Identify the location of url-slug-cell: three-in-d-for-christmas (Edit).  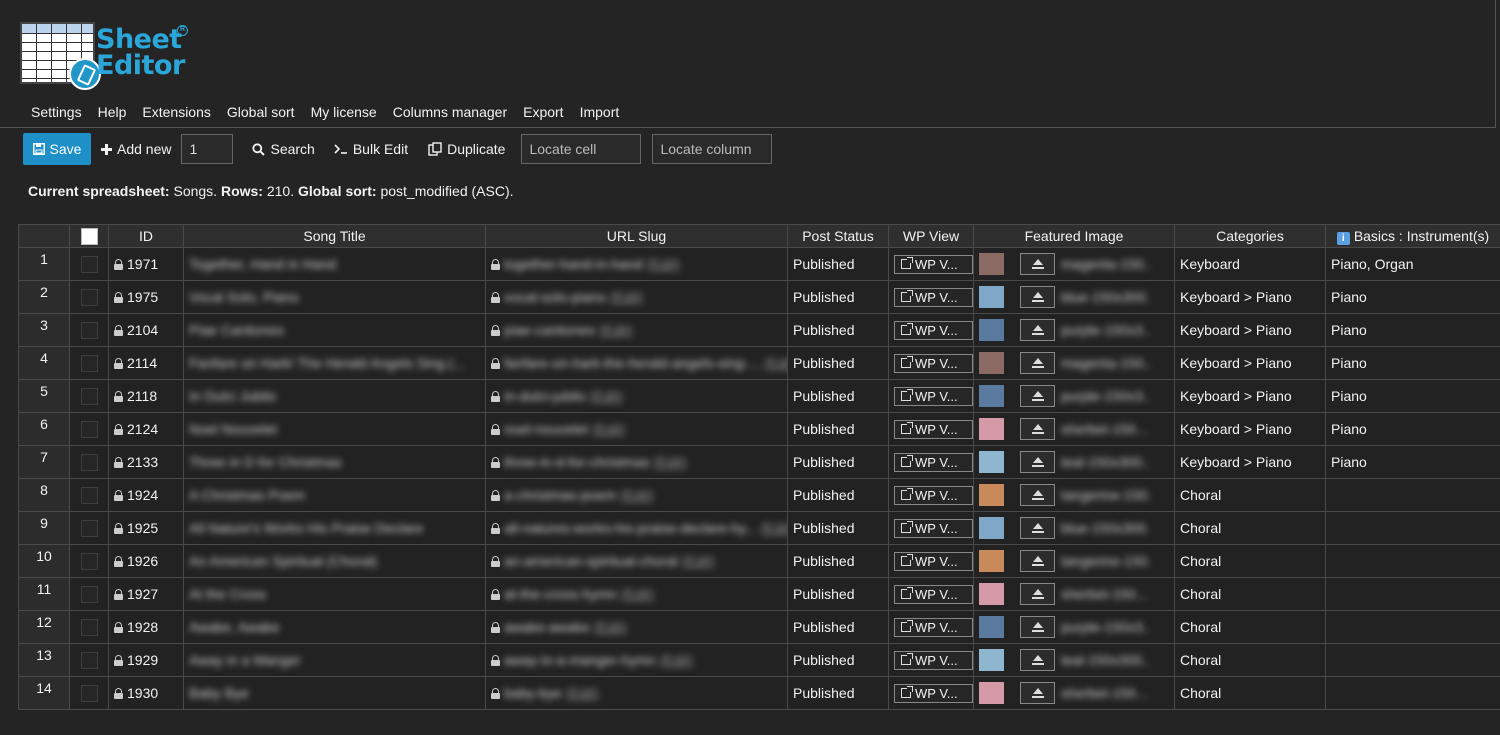
(636, 462).